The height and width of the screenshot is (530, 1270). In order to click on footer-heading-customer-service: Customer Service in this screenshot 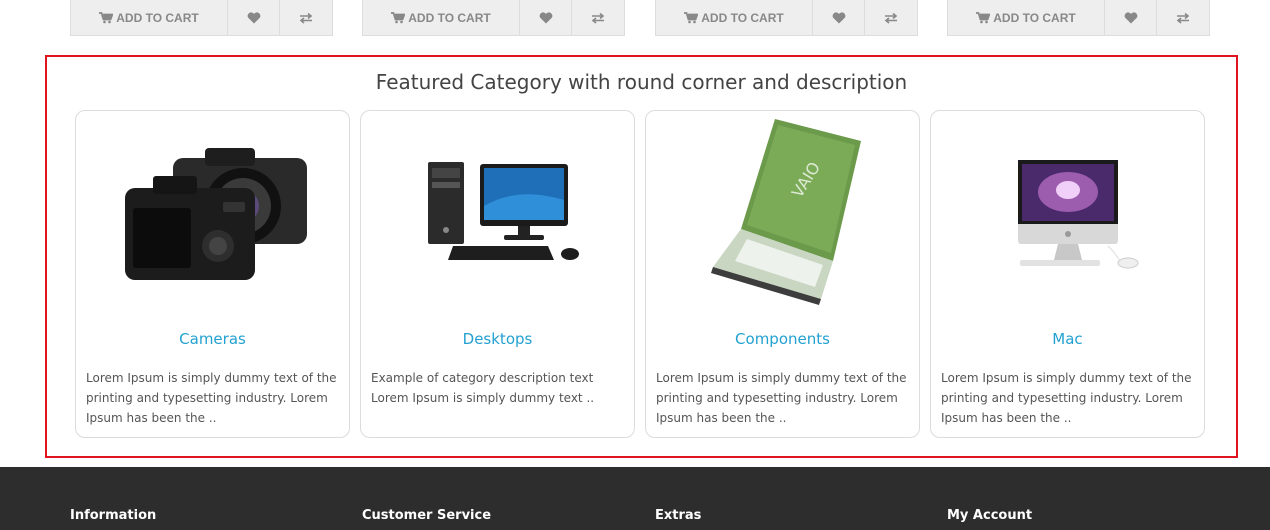, I will do `click(427, 515)`.